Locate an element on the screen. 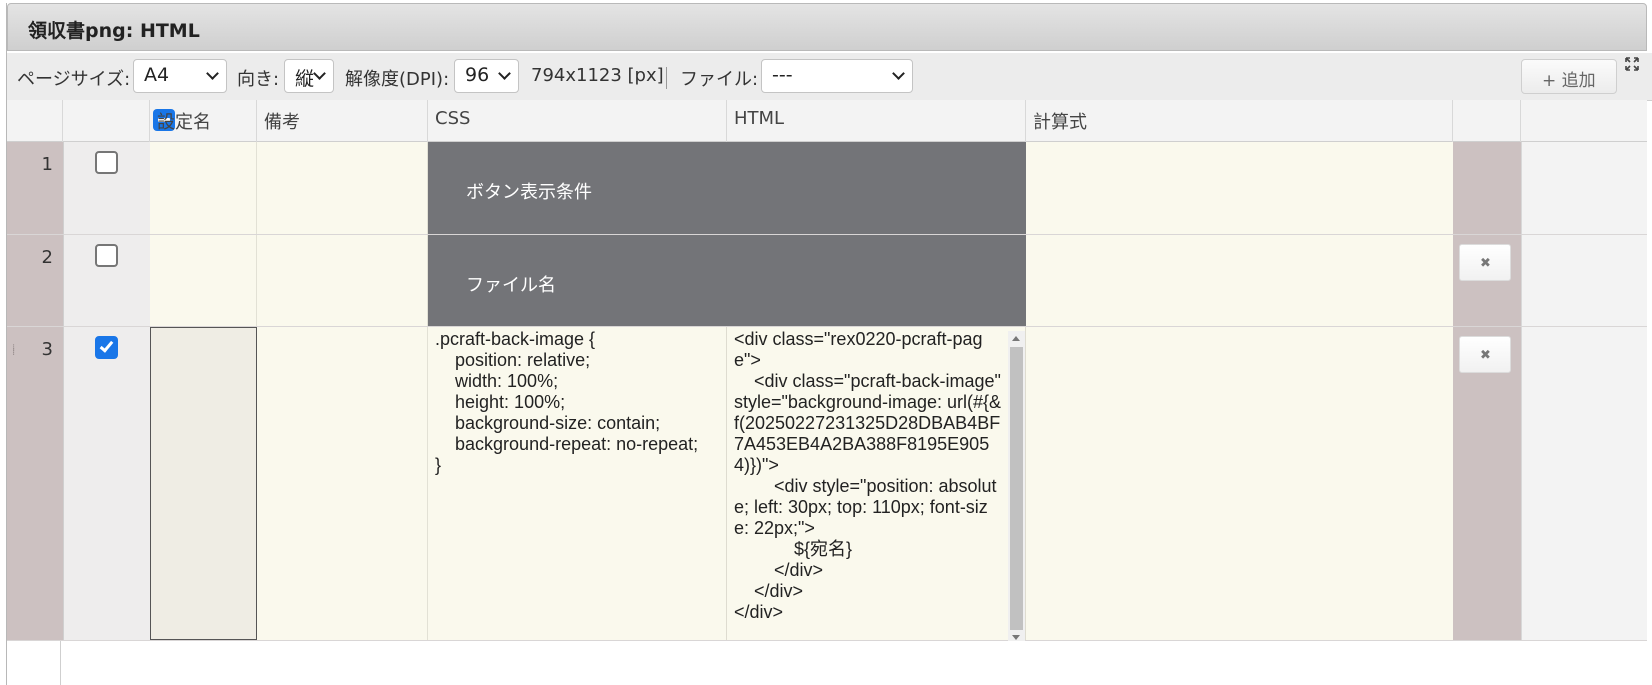 The image size is (1652, 685). page-size-select: A4 is located at coordinates (180, 76).